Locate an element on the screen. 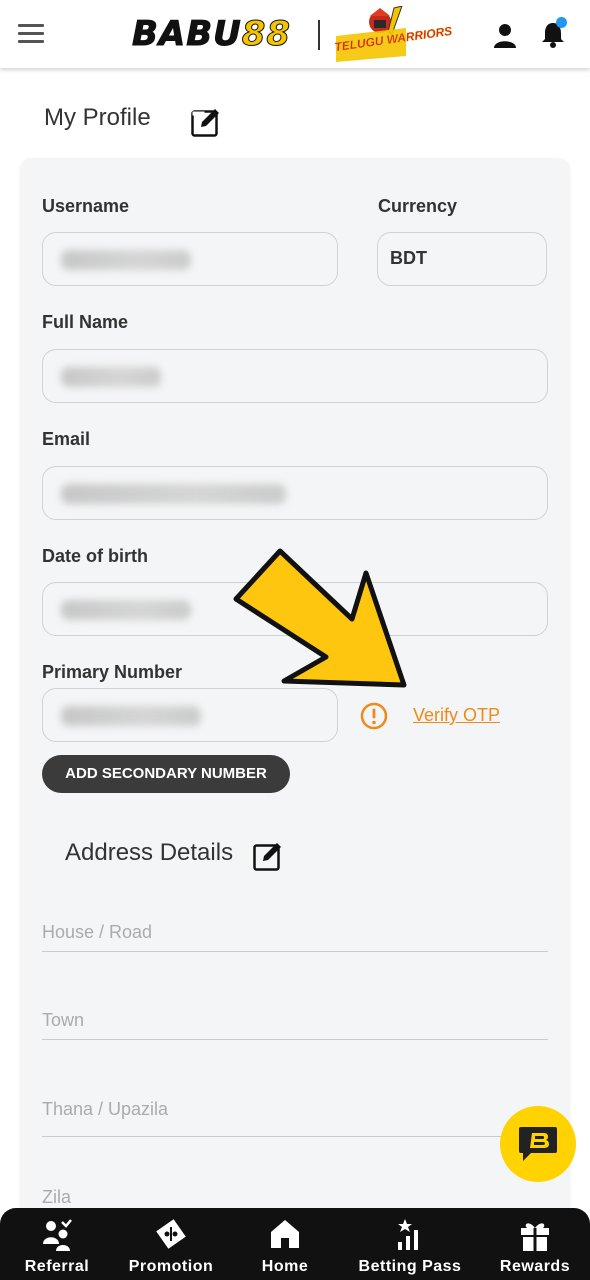  nav-promotion-label: Promotion is located at coordinates (171, 1266).